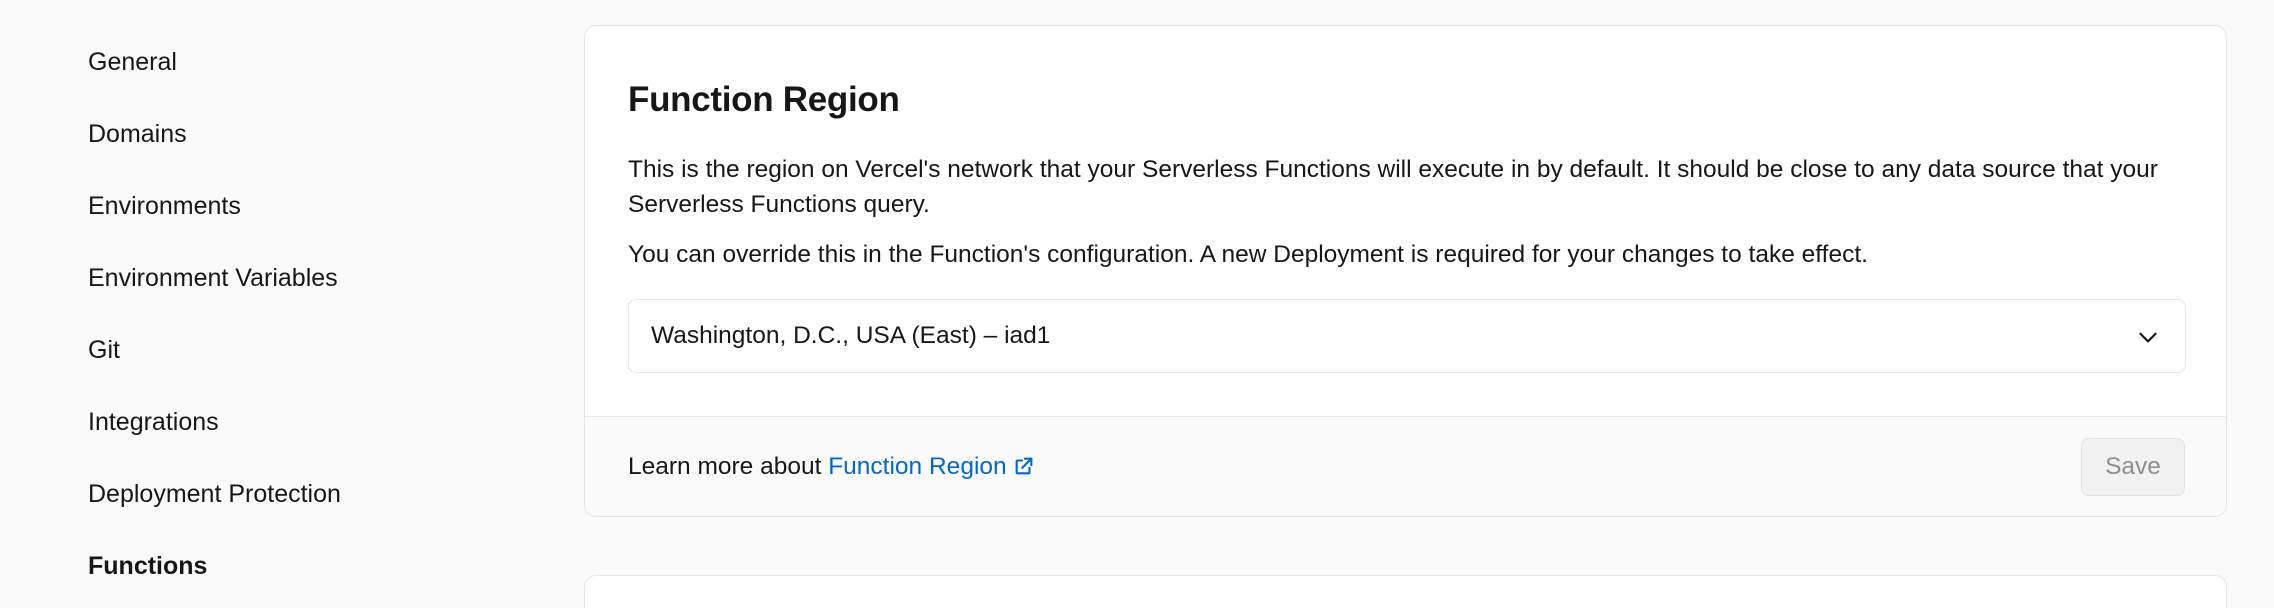 This screenshot has height=608, width=2274. What do you see at coordinates (164, 206) in the screenshot?
I see `sidebar-item-environments: Environments` at bounding box center [164, 206].